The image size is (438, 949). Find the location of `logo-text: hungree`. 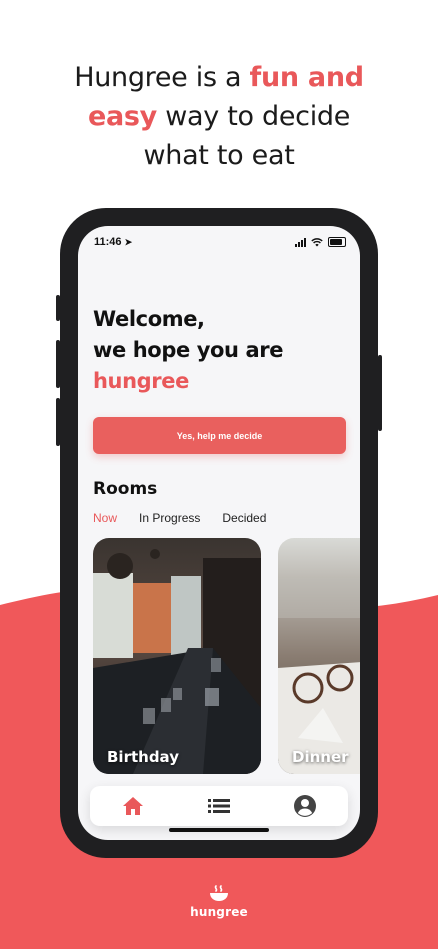

logo-text: hungree is located at coordinates (219, 912).